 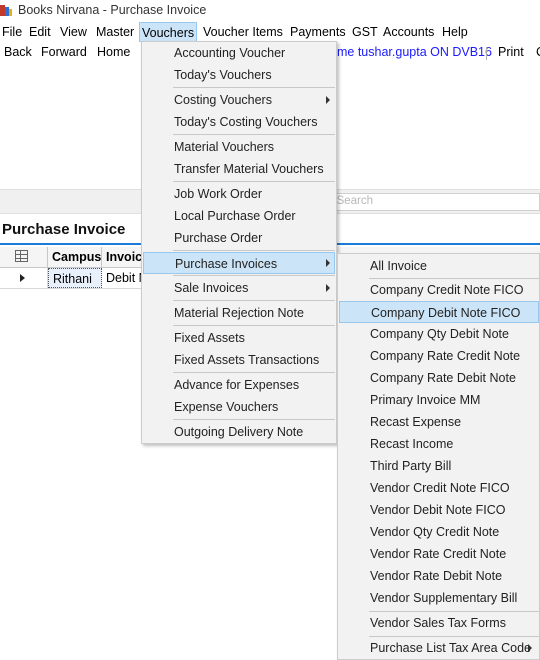 What do you see at coordinates (113, 52) in the screenshot?
I see `home-button: Home` at bounding box center [113, 52].